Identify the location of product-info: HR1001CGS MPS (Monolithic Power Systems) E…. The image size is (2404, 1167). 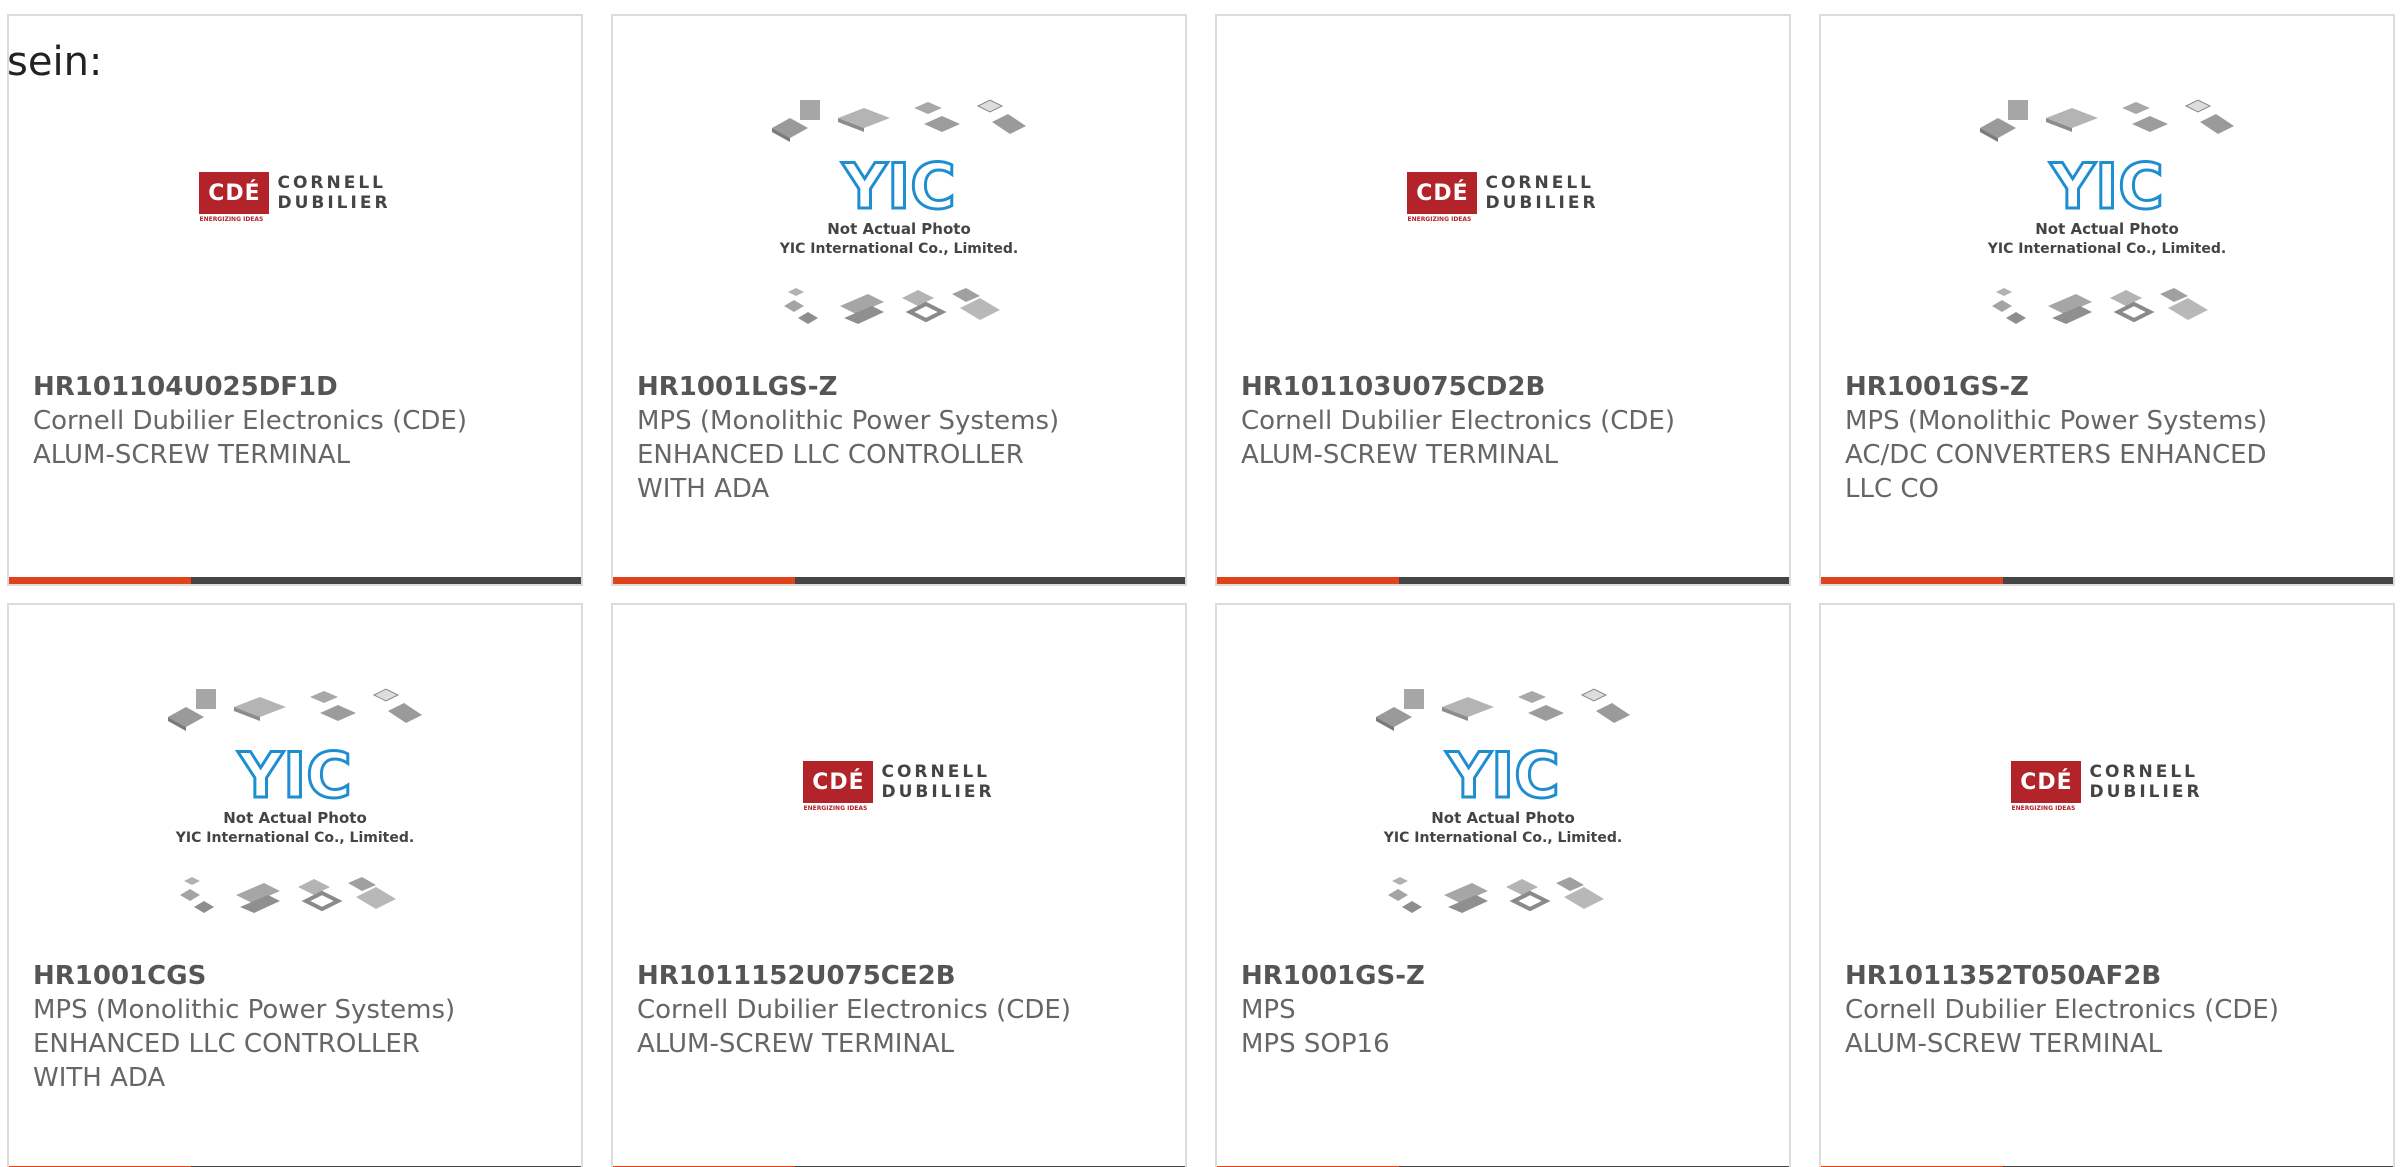
(253, 1027).